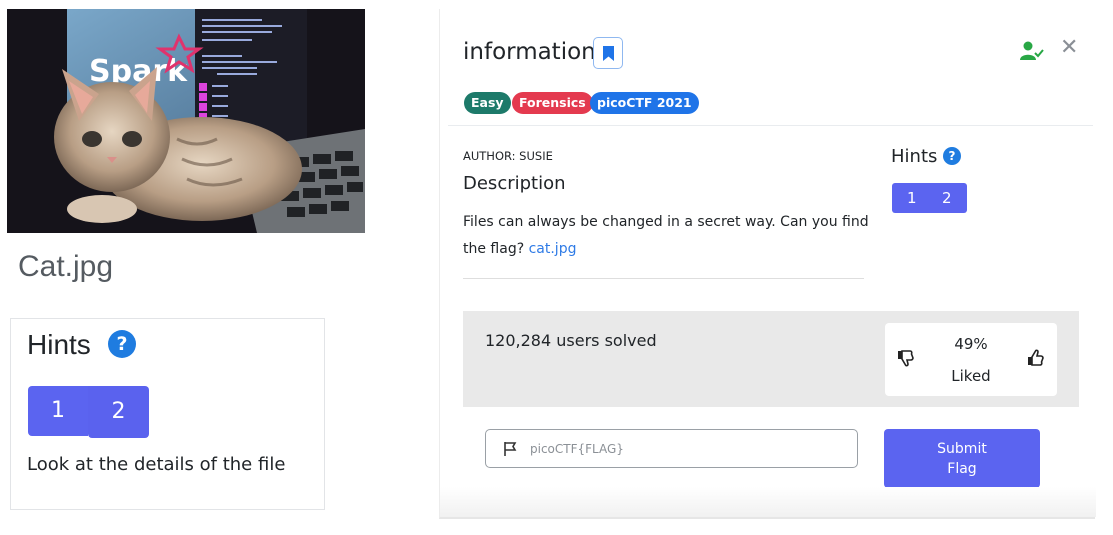  Describe the element at coordinates (571, 340) in the screenshot. I see `users-solved-count: 120,284 users solved` at that location.